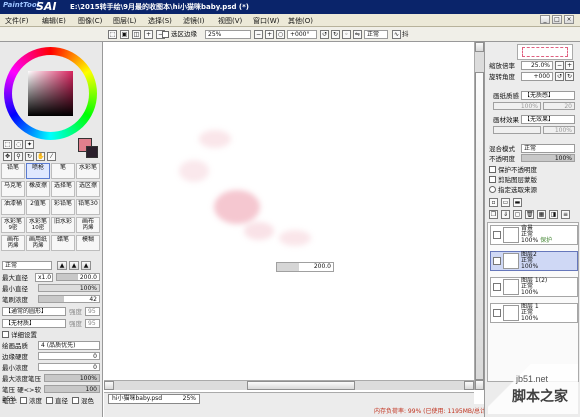  I want to click on menu-layer: 图层(L), so click(124, 21).